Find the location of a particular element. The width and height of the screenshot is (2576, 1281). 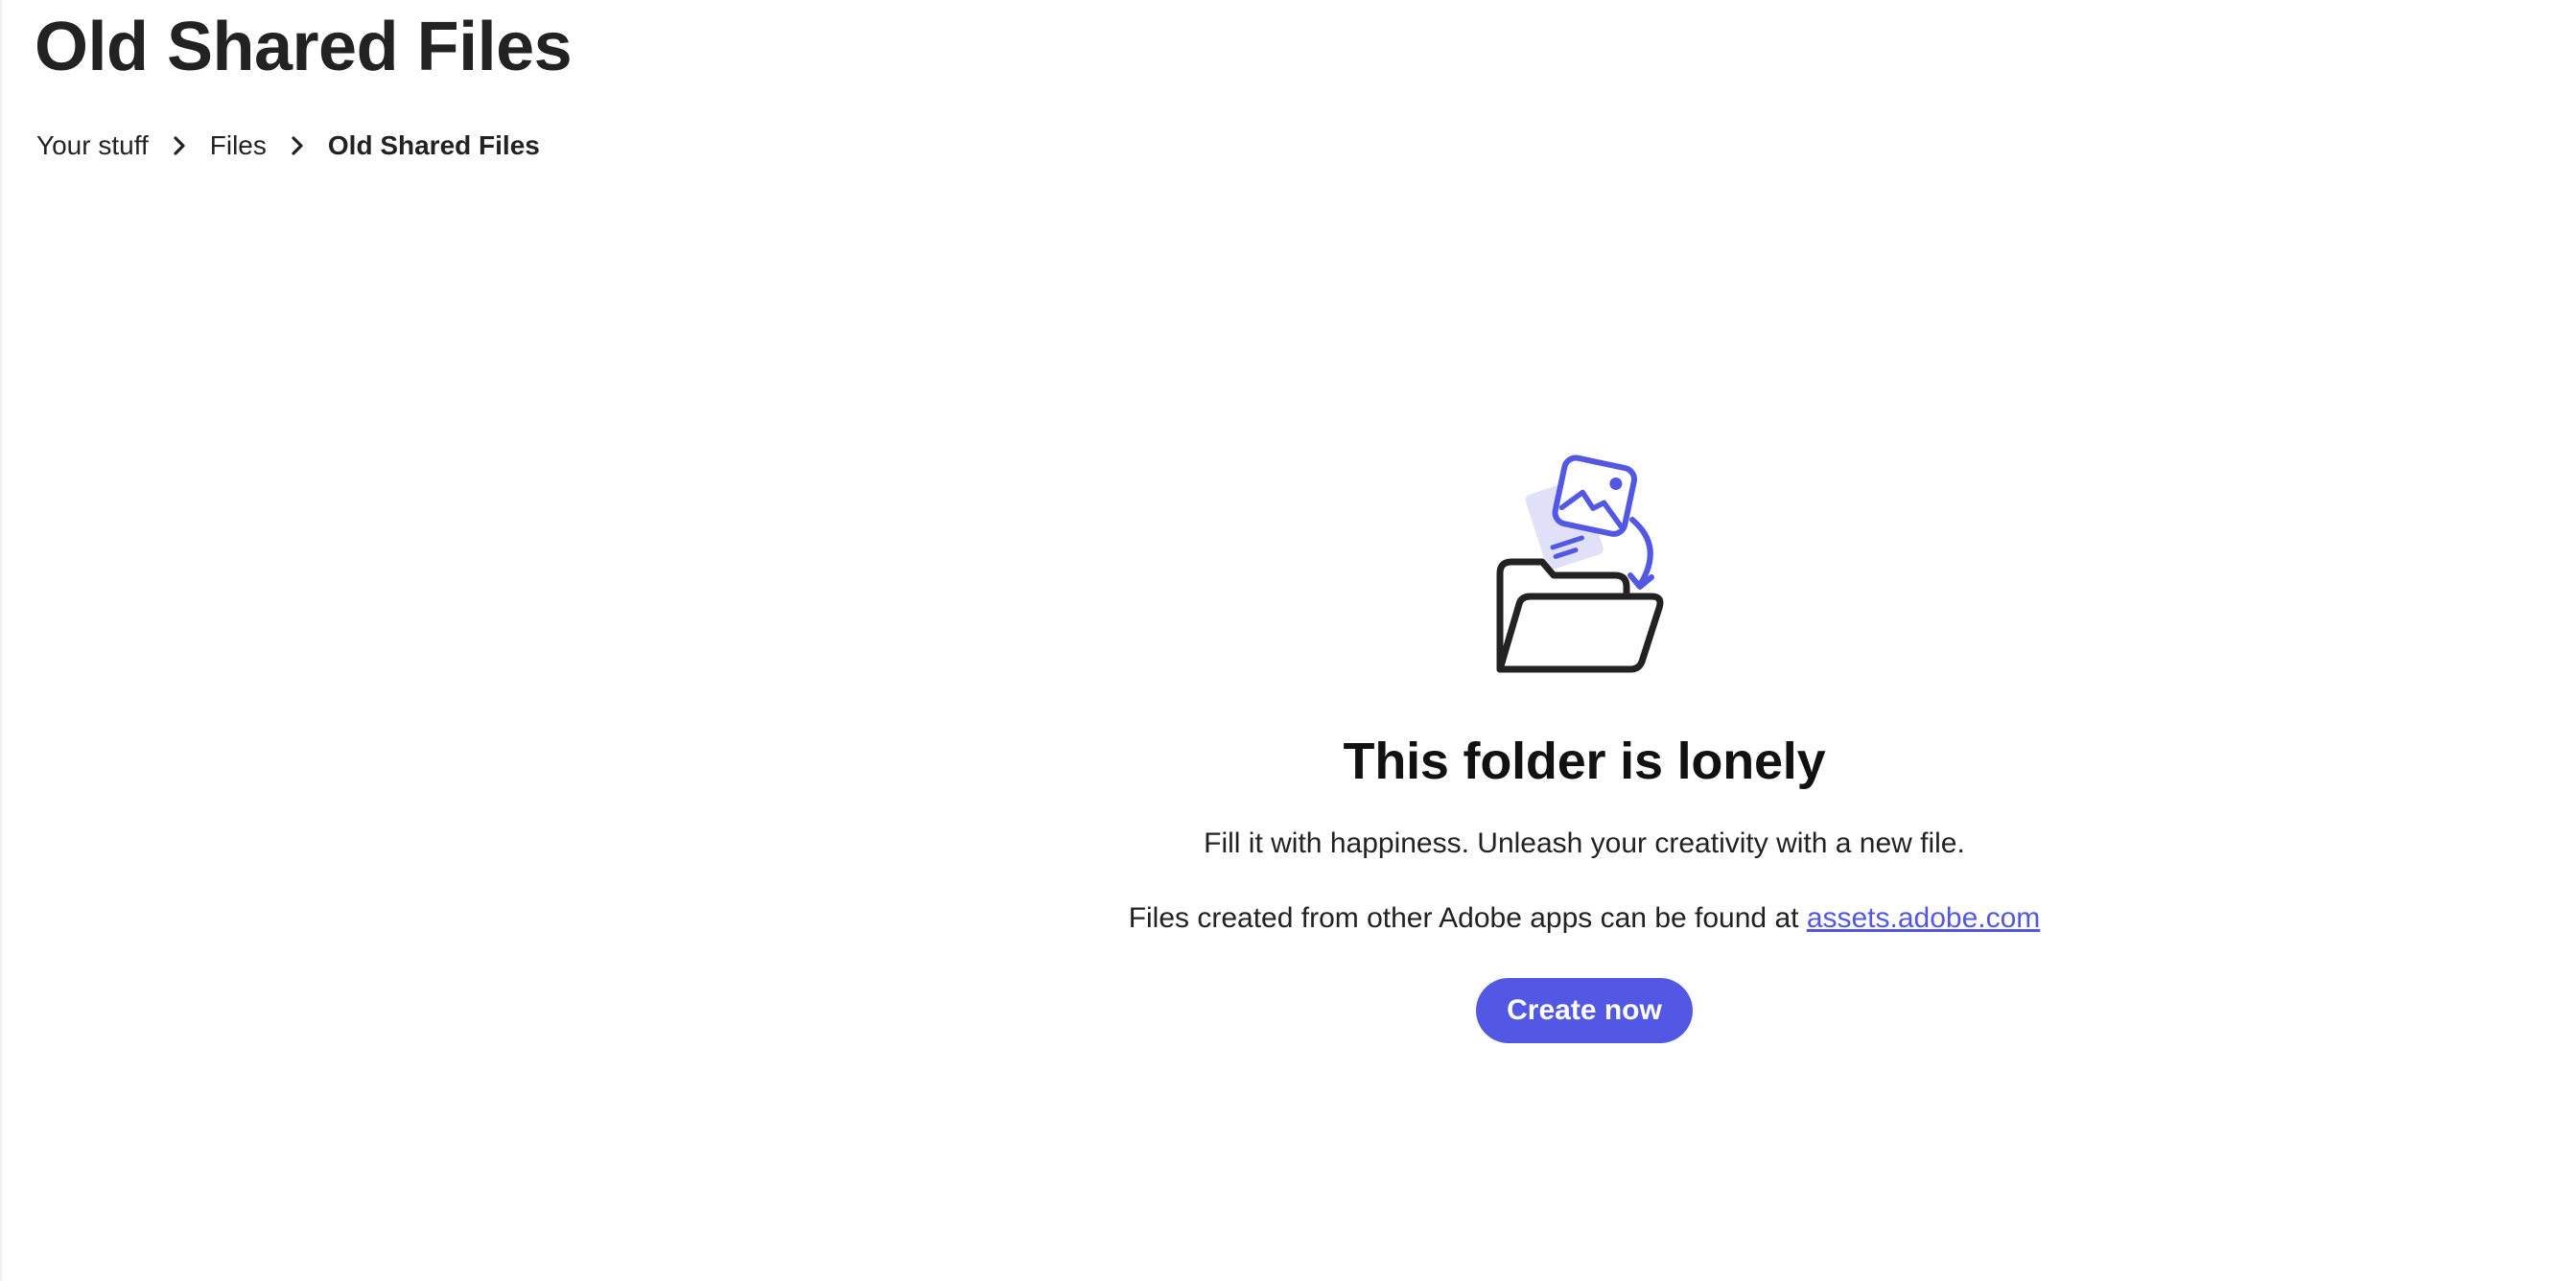

page-title: Old Shared Files is located at coordinates (304, 47).